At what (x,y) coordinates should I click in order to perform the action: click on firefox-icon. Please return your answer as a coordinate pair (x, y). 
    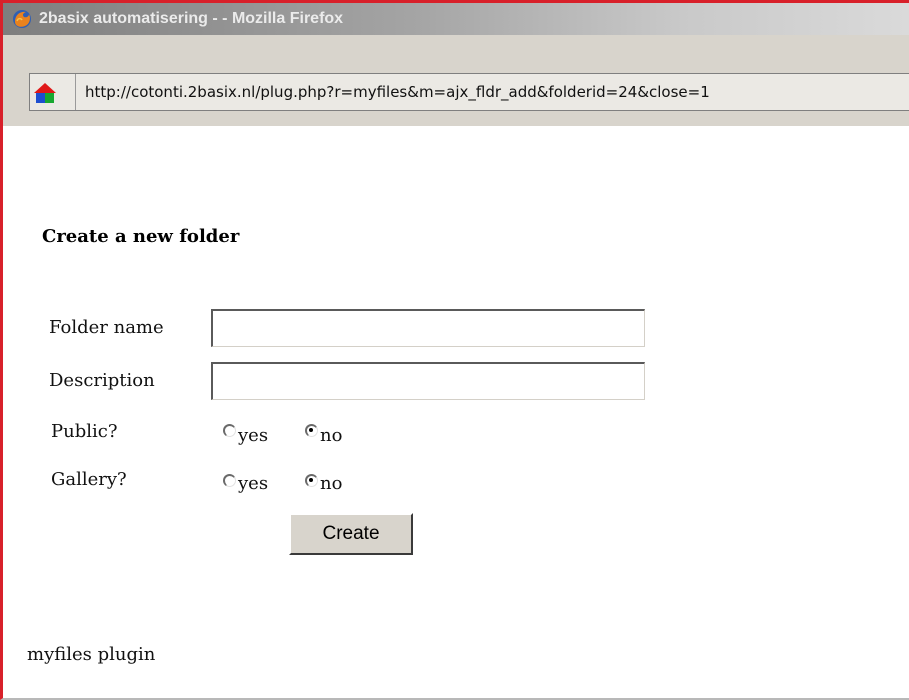
    Looking at the image, I should click on (22, 19).